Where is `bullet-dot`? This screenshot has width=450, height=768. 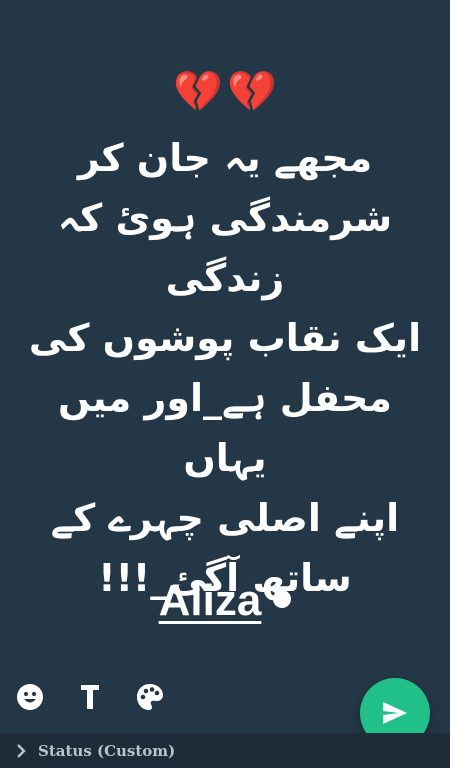
bullet-dot is located at coordinates (282, 599).